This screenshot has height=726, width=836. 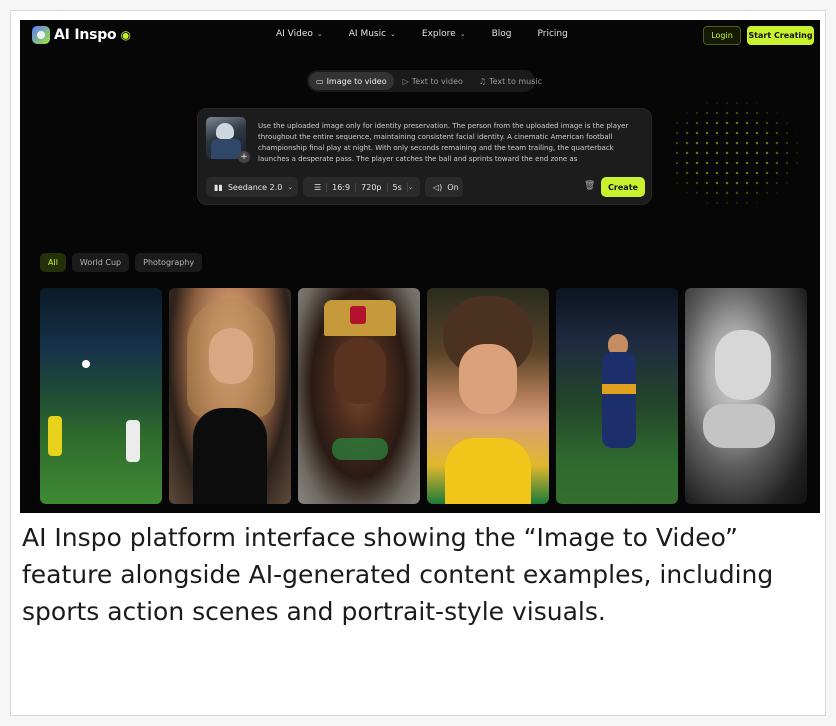 What do you see at coordinates (358, 315) in the screenshot?
I see `gem-shape` at bounding box center [358, 315].